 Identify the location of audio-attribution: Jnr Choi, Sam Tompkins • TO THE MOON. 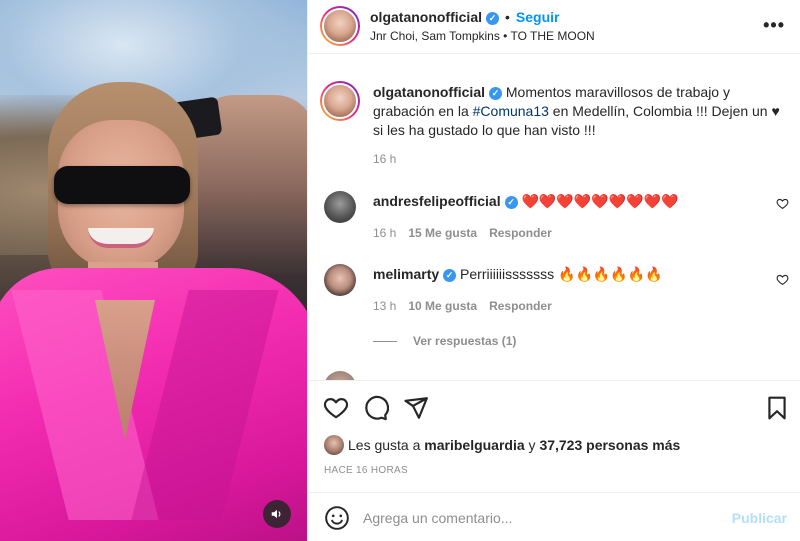
(482, 36).